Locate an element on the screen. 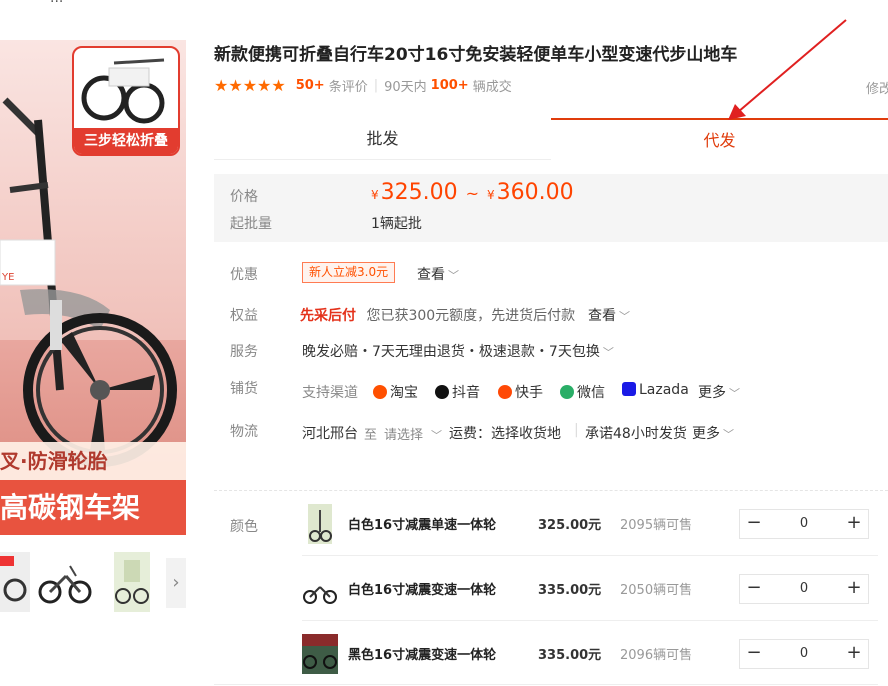 This screenshot has height=686, width=888. promo-text-frame: 高碳钢车架 is located at coordinates (93, 507).